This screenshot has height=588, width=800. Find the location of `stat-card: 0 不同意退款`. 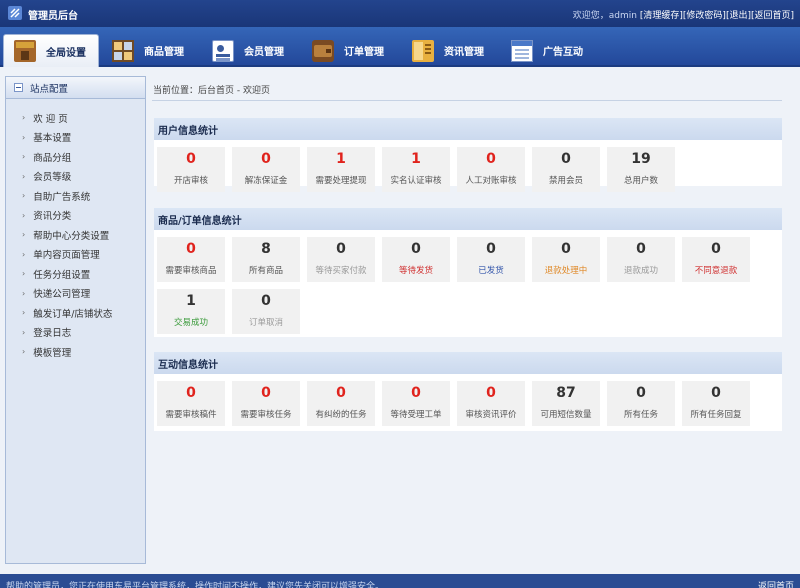

stat-card: 0 不同意退款 is located at coordinates (716, 259).